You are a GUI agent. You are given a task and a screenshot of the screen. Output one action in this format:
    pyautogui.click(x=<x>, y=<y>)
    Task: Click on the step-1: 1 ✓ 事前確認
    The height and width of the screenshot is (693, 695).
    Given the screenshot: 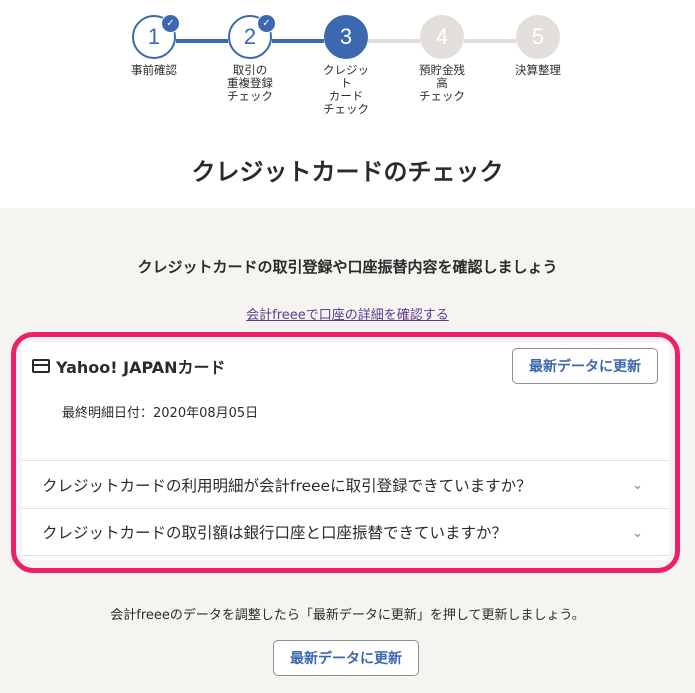 What is the action you would take?
    pyautogui.click(x=154, y=45)
    